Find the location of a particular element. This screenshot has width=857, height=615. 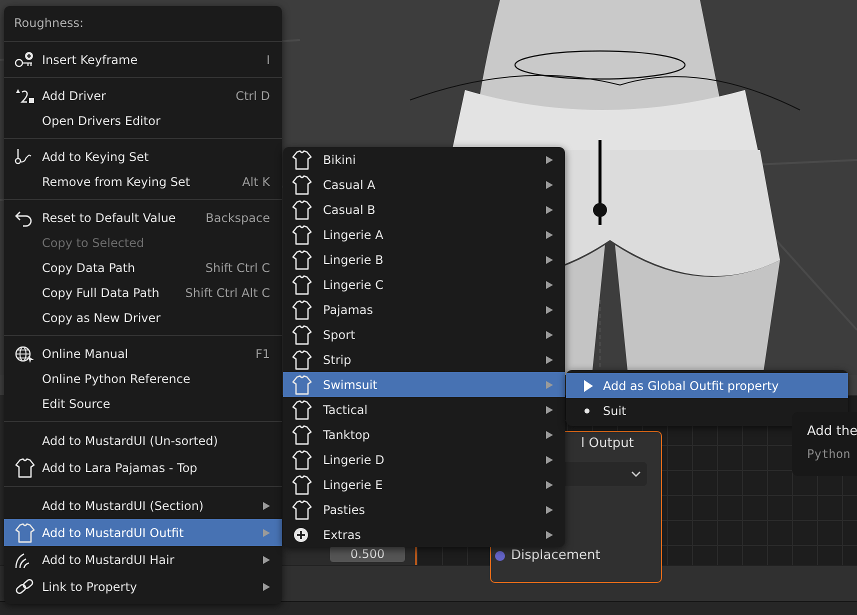

menu-item: Add to MustardUI Outfit is located at coordinates (143, 532).